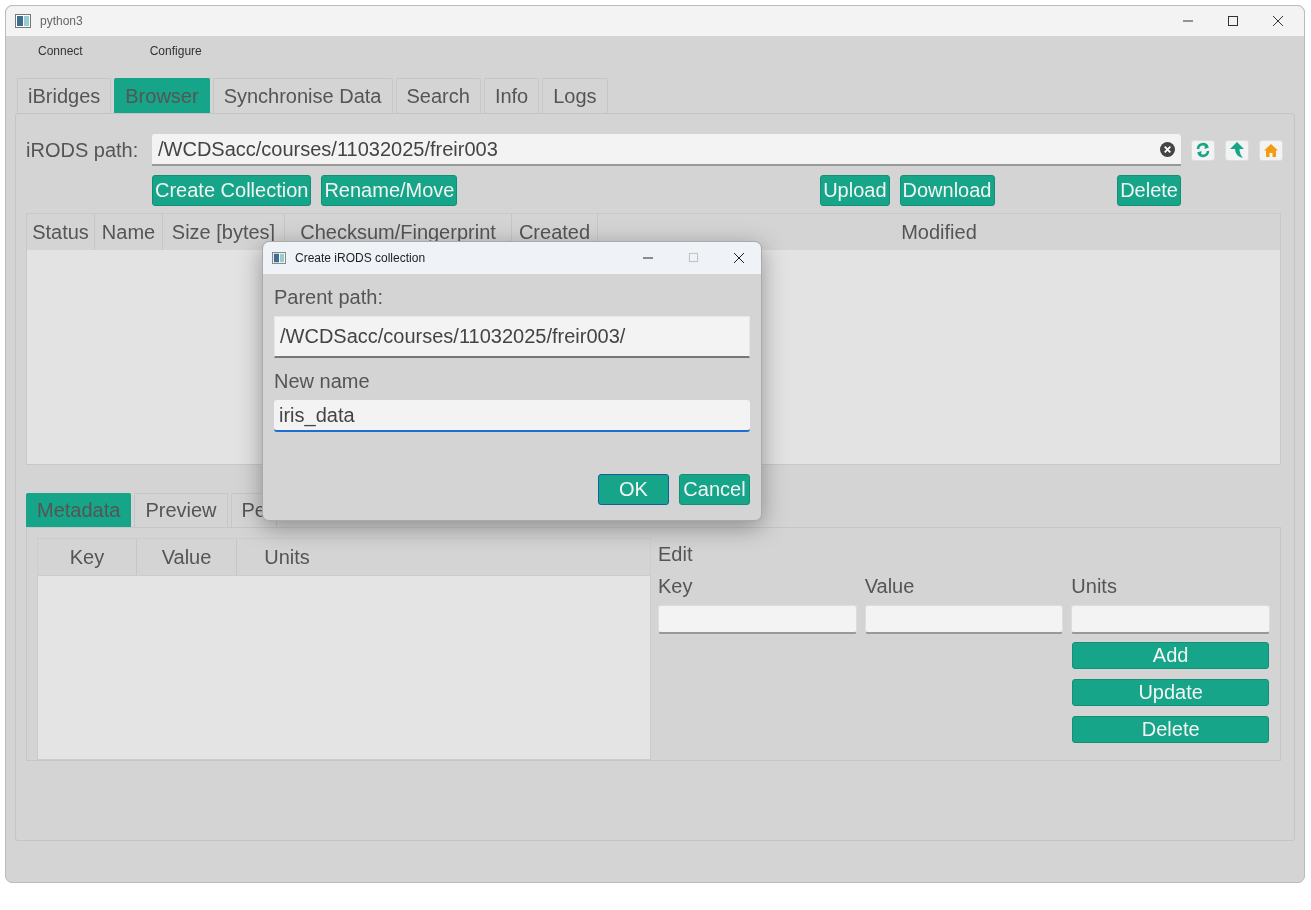  Describe the element at coordinates (181, 510) in the screenshot. I see `tab: Preview` at that location.